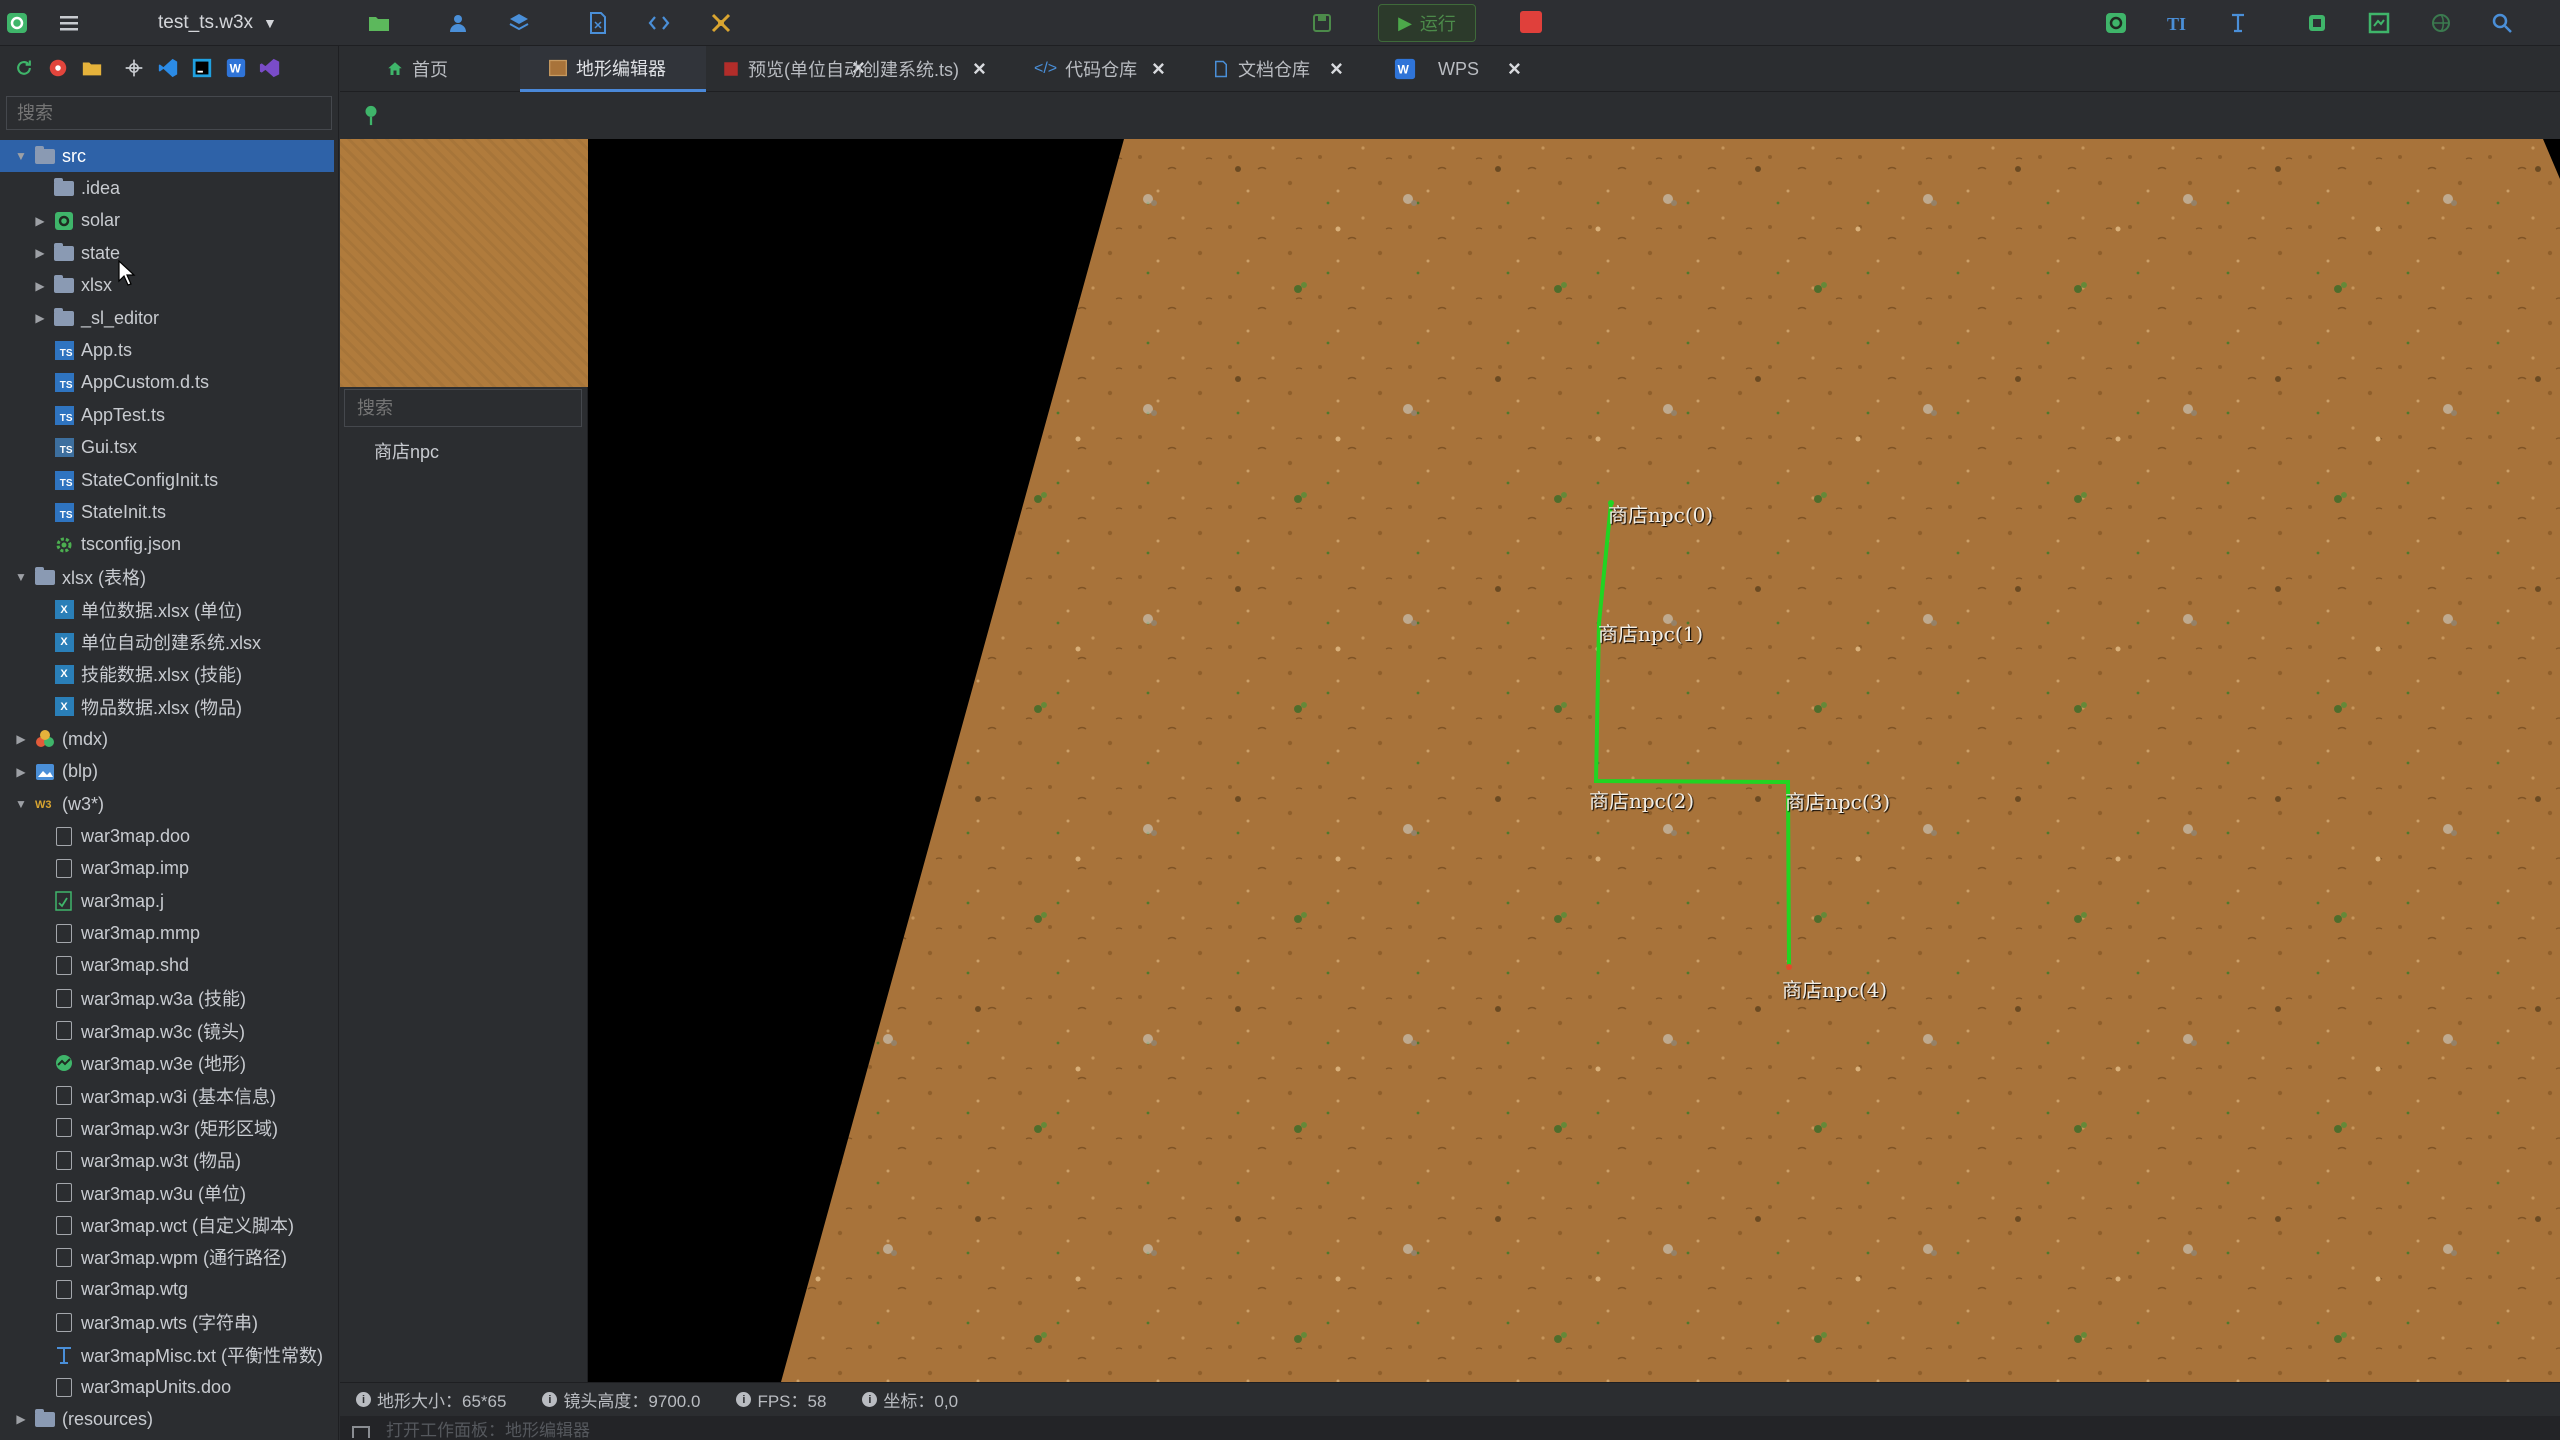 Image resolution: width=2560 pixels, height=1440 pixels. Describe the element at coordinates (64, 642) in the screenshot. I see `excel-file-icon: X` at that location.